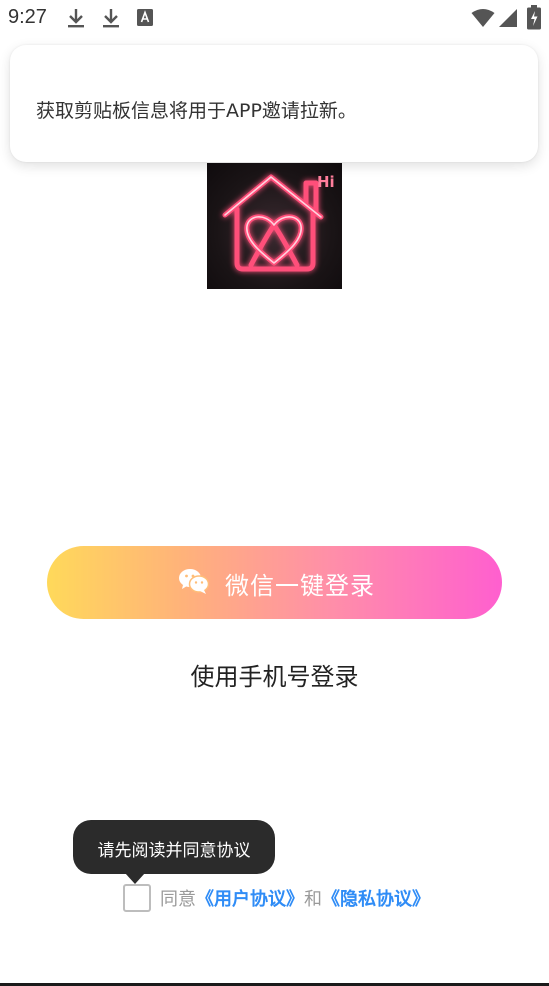 The image size is (549, 986). I want to click on privacy-policy-link: 《隐私协议》, so click(376, 899).